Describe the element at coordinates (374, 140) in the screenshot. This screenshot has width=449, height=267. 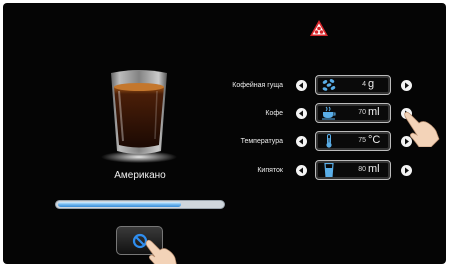
I see `temperature-unit: °C` at that location.